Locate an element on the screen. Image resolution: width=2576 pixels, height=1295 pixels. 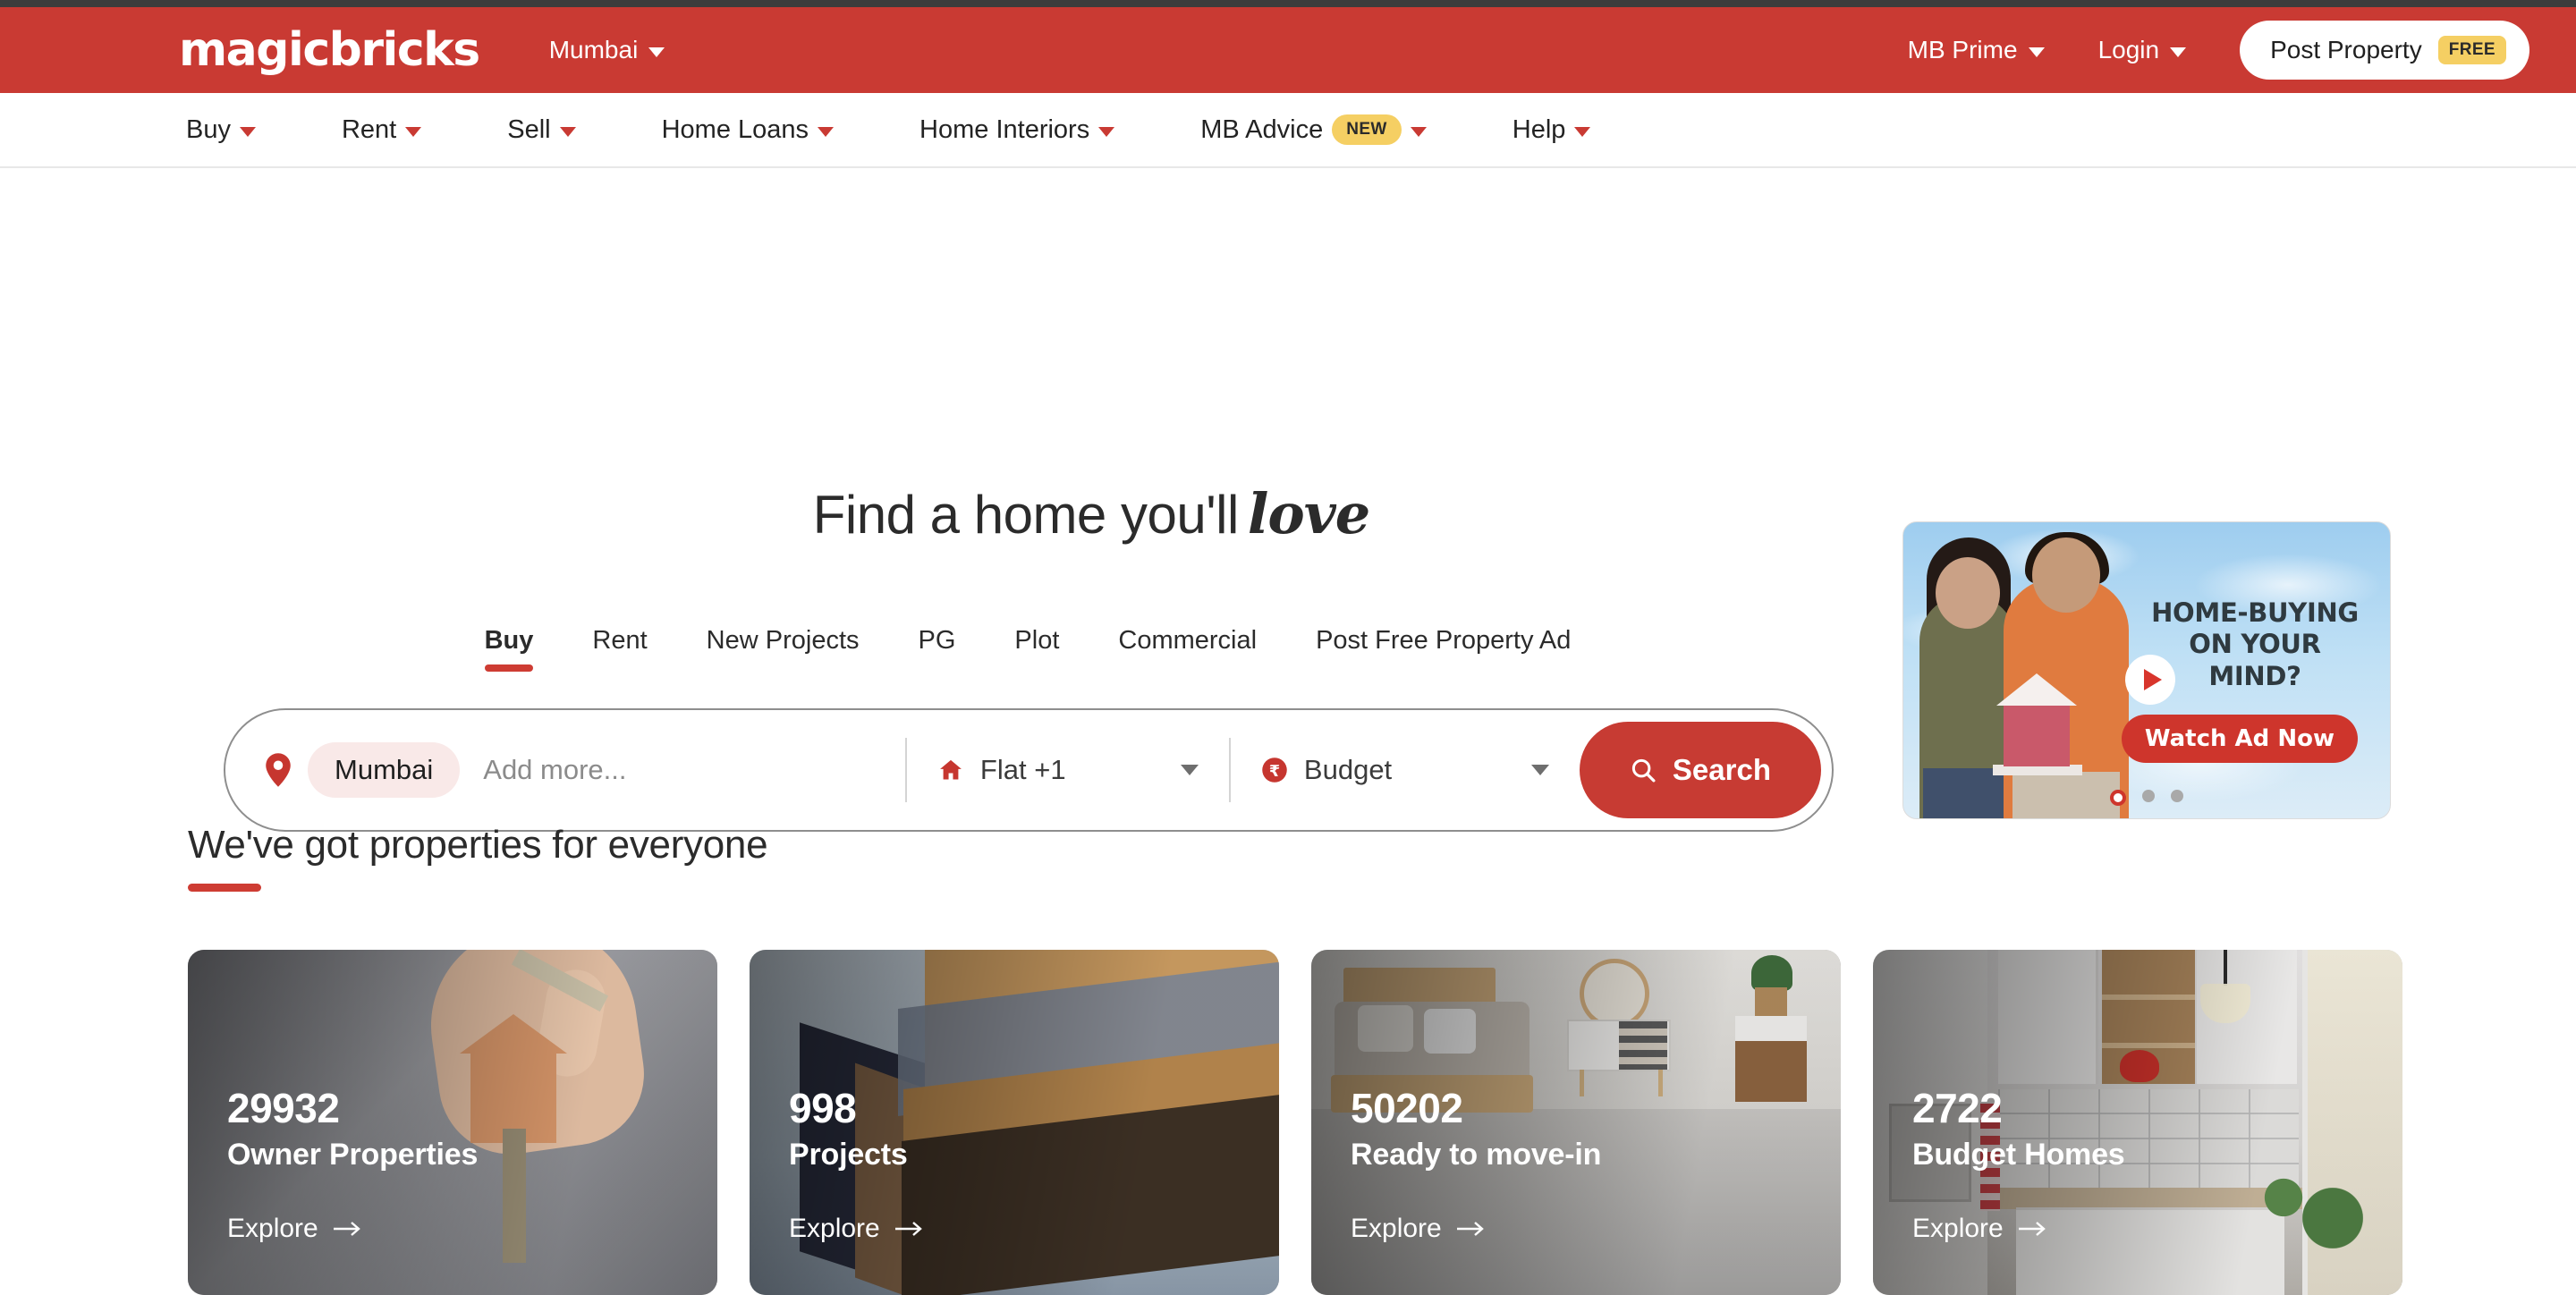
tab-pg: PG is located at coordinates (937, 649).